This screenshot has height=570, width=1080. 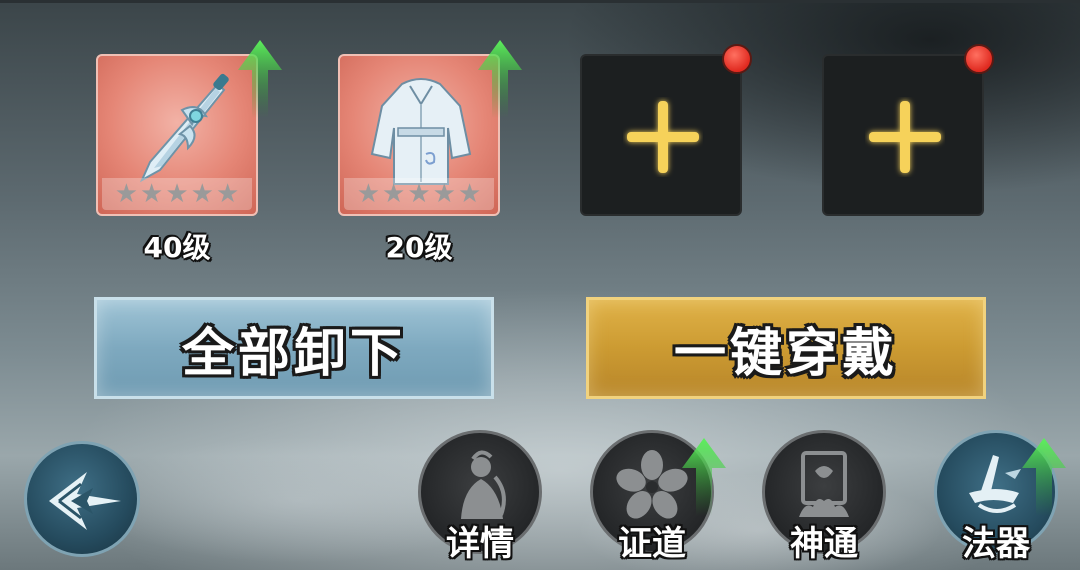 I want to click on nav-details-label: 详情, so click(x=480, y=544).